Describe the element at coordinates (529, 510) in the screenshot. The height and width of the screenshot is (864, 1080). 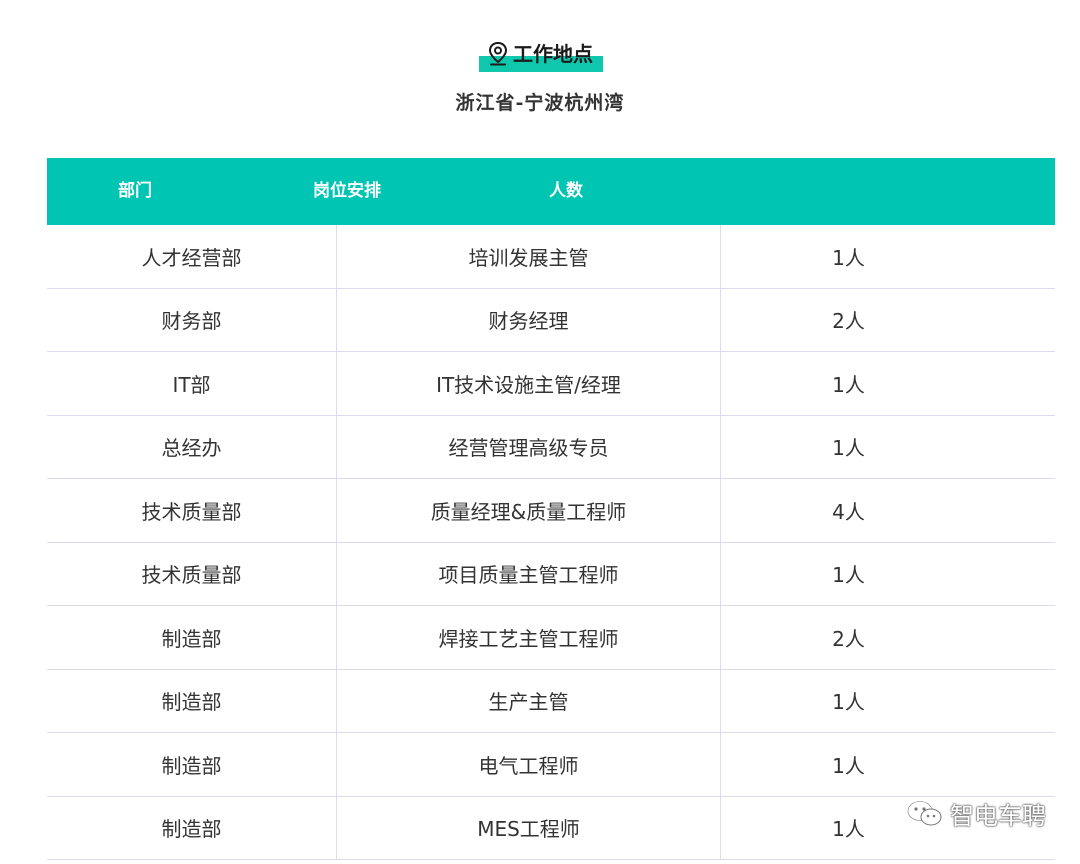
I see `cell-position: 质量经理&质量工程师` at that location.